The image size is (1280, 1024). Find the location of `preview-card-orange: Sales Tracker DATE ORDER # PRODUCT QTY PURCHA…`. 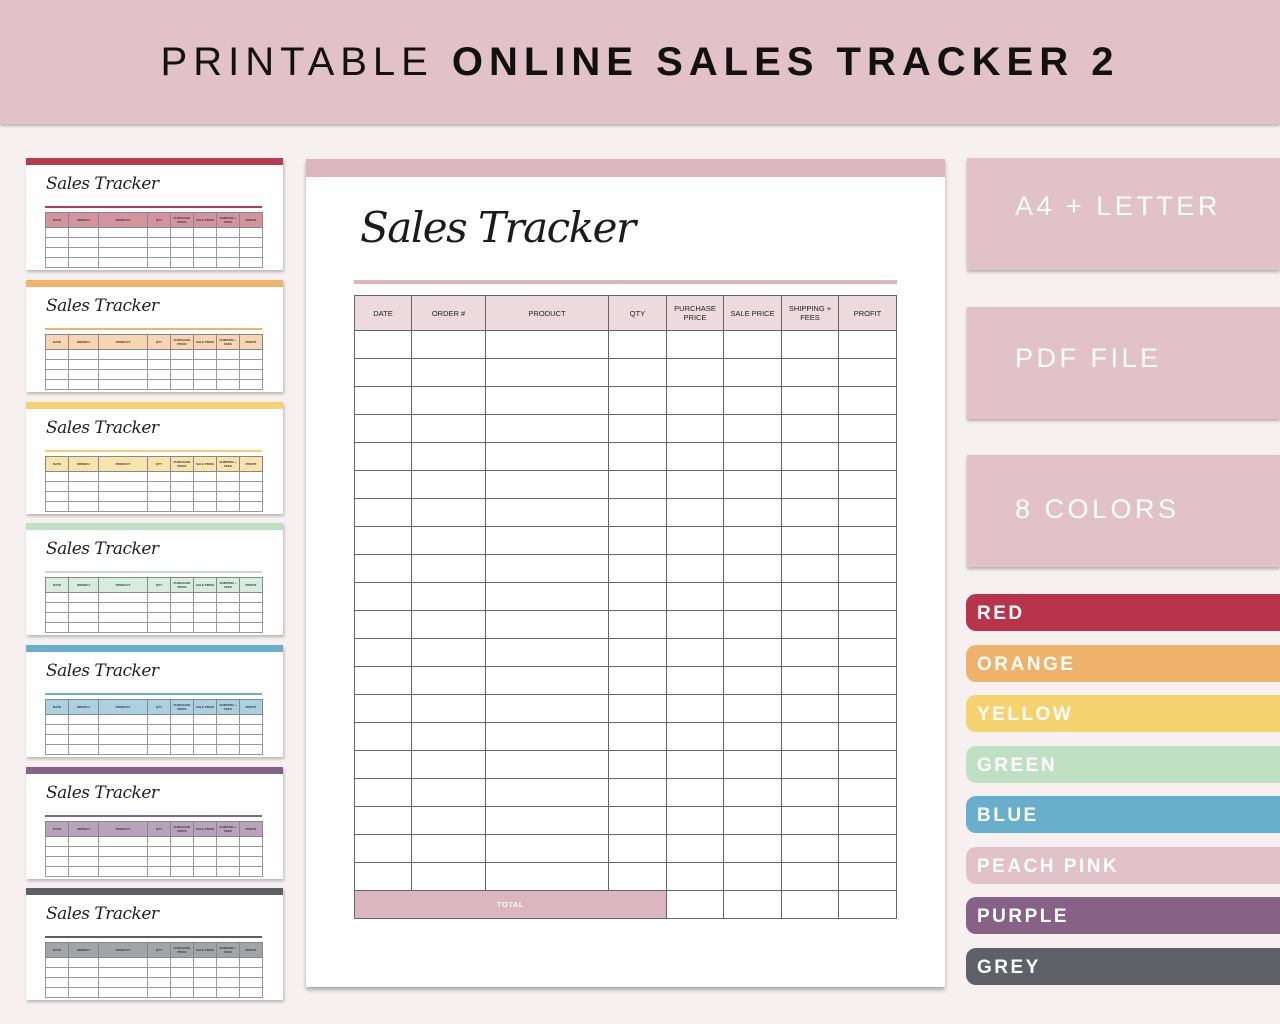

preview-card-orange: Sales Tracker DATE ORDER # PRODUCT QTY PURCHA… is located at coordinates (154, 336).